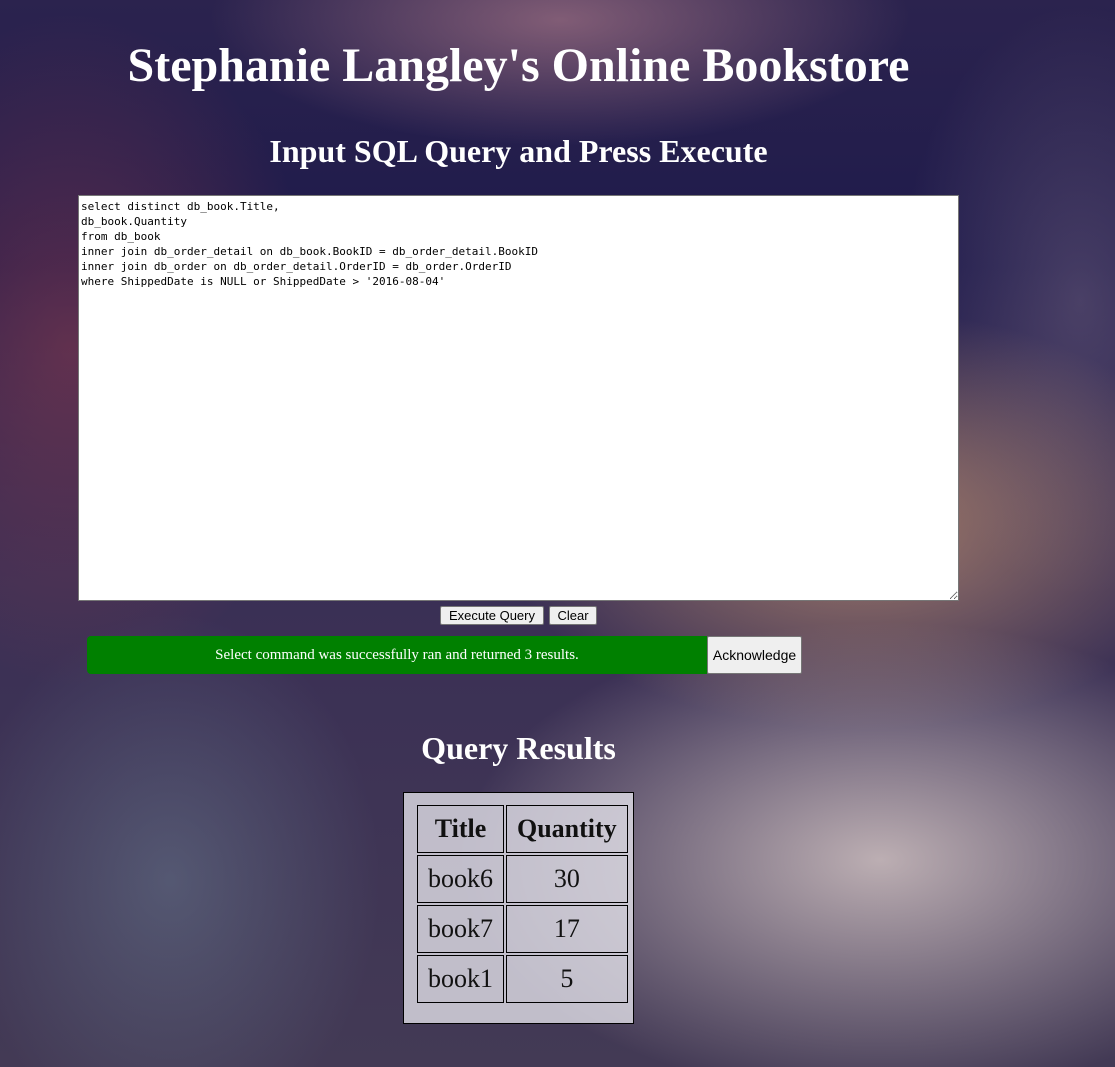  Describe the element at coordinates (567, 929) in the screenshot. I see `table-cell-quantity: 17` at that location.